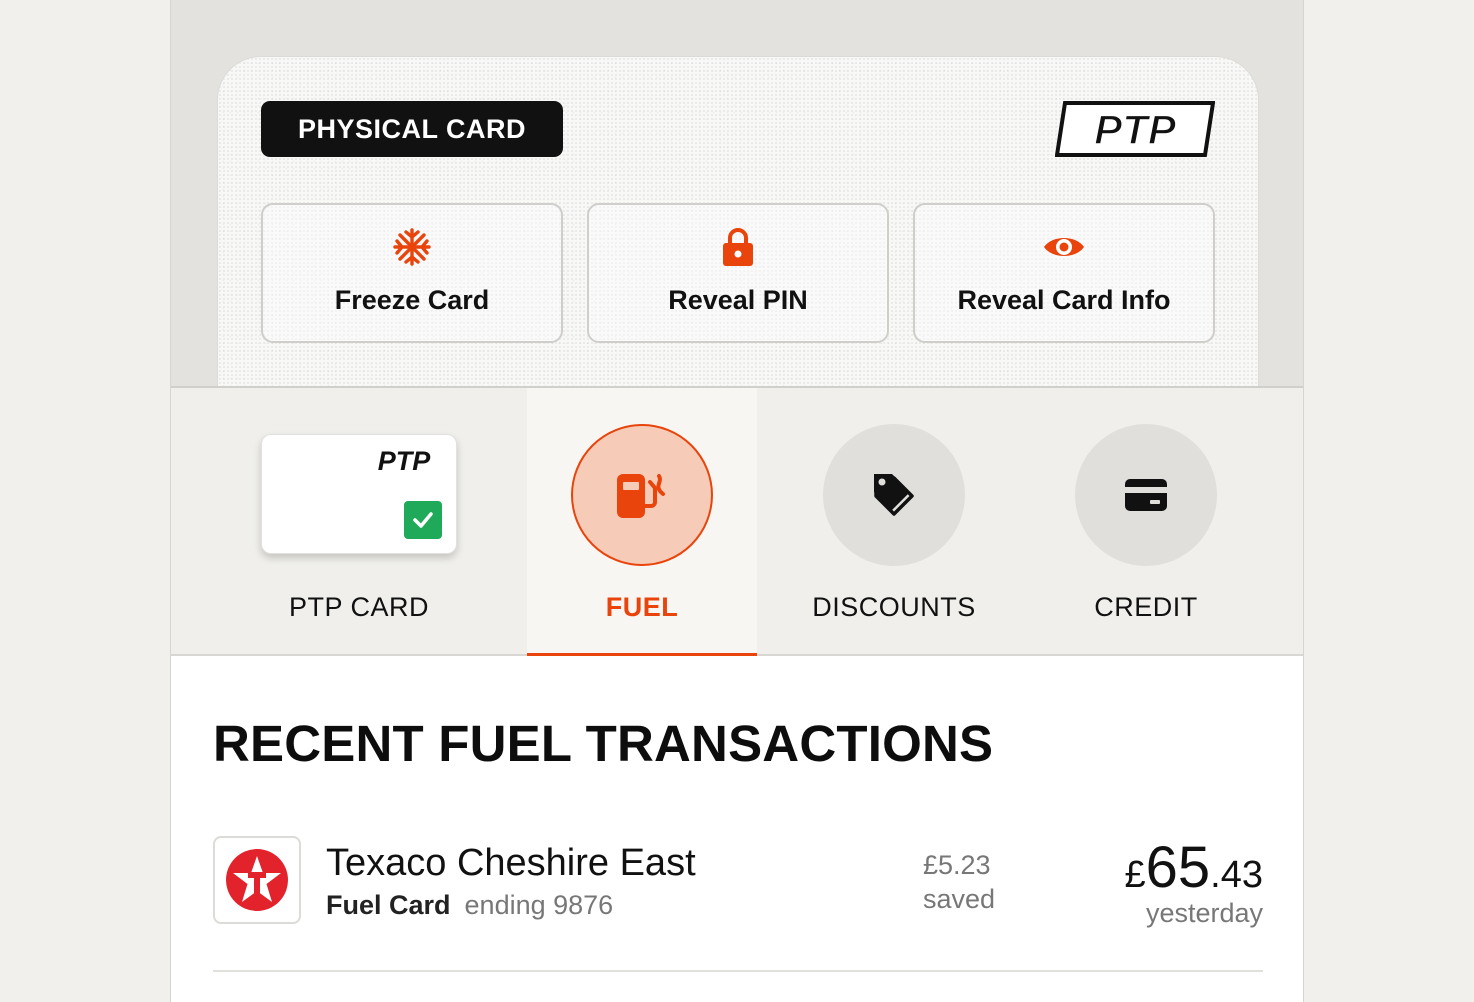  Describe the element at coordinates (412, 273) in the screenshot. I see `freeze-card-button: Freeze Card` at that location.